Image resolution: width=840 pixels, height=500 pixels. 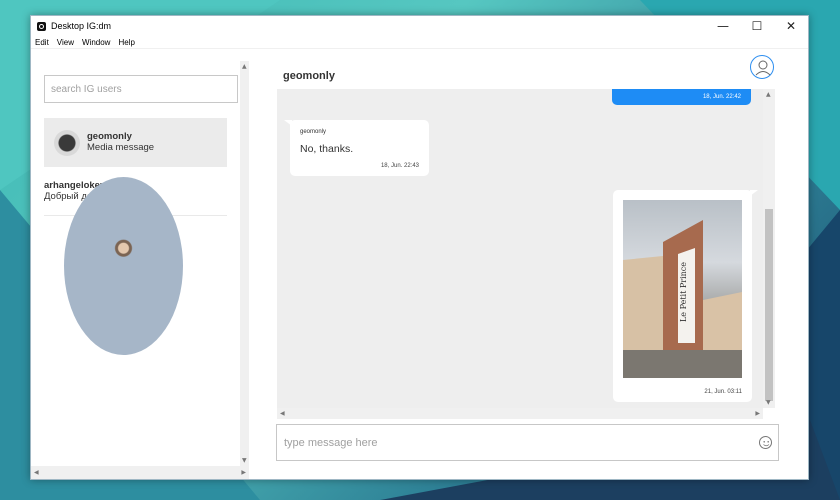 I want to click on messages-vertical-scrollbar: ▲ ▼, so click(x=769, y=248).